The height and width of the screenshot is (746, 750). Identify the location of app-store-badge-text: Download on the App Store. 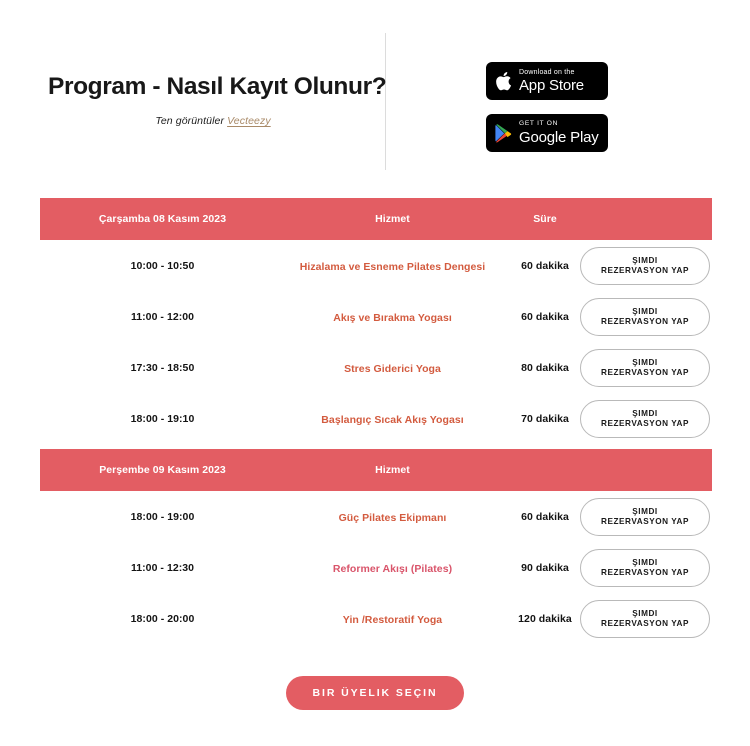
(551, 81).